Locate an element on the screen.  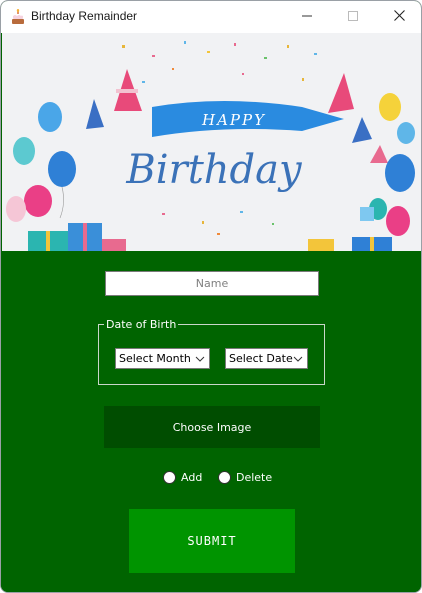
choose-image-button: Choose Image is located at coordinates (212, 427).